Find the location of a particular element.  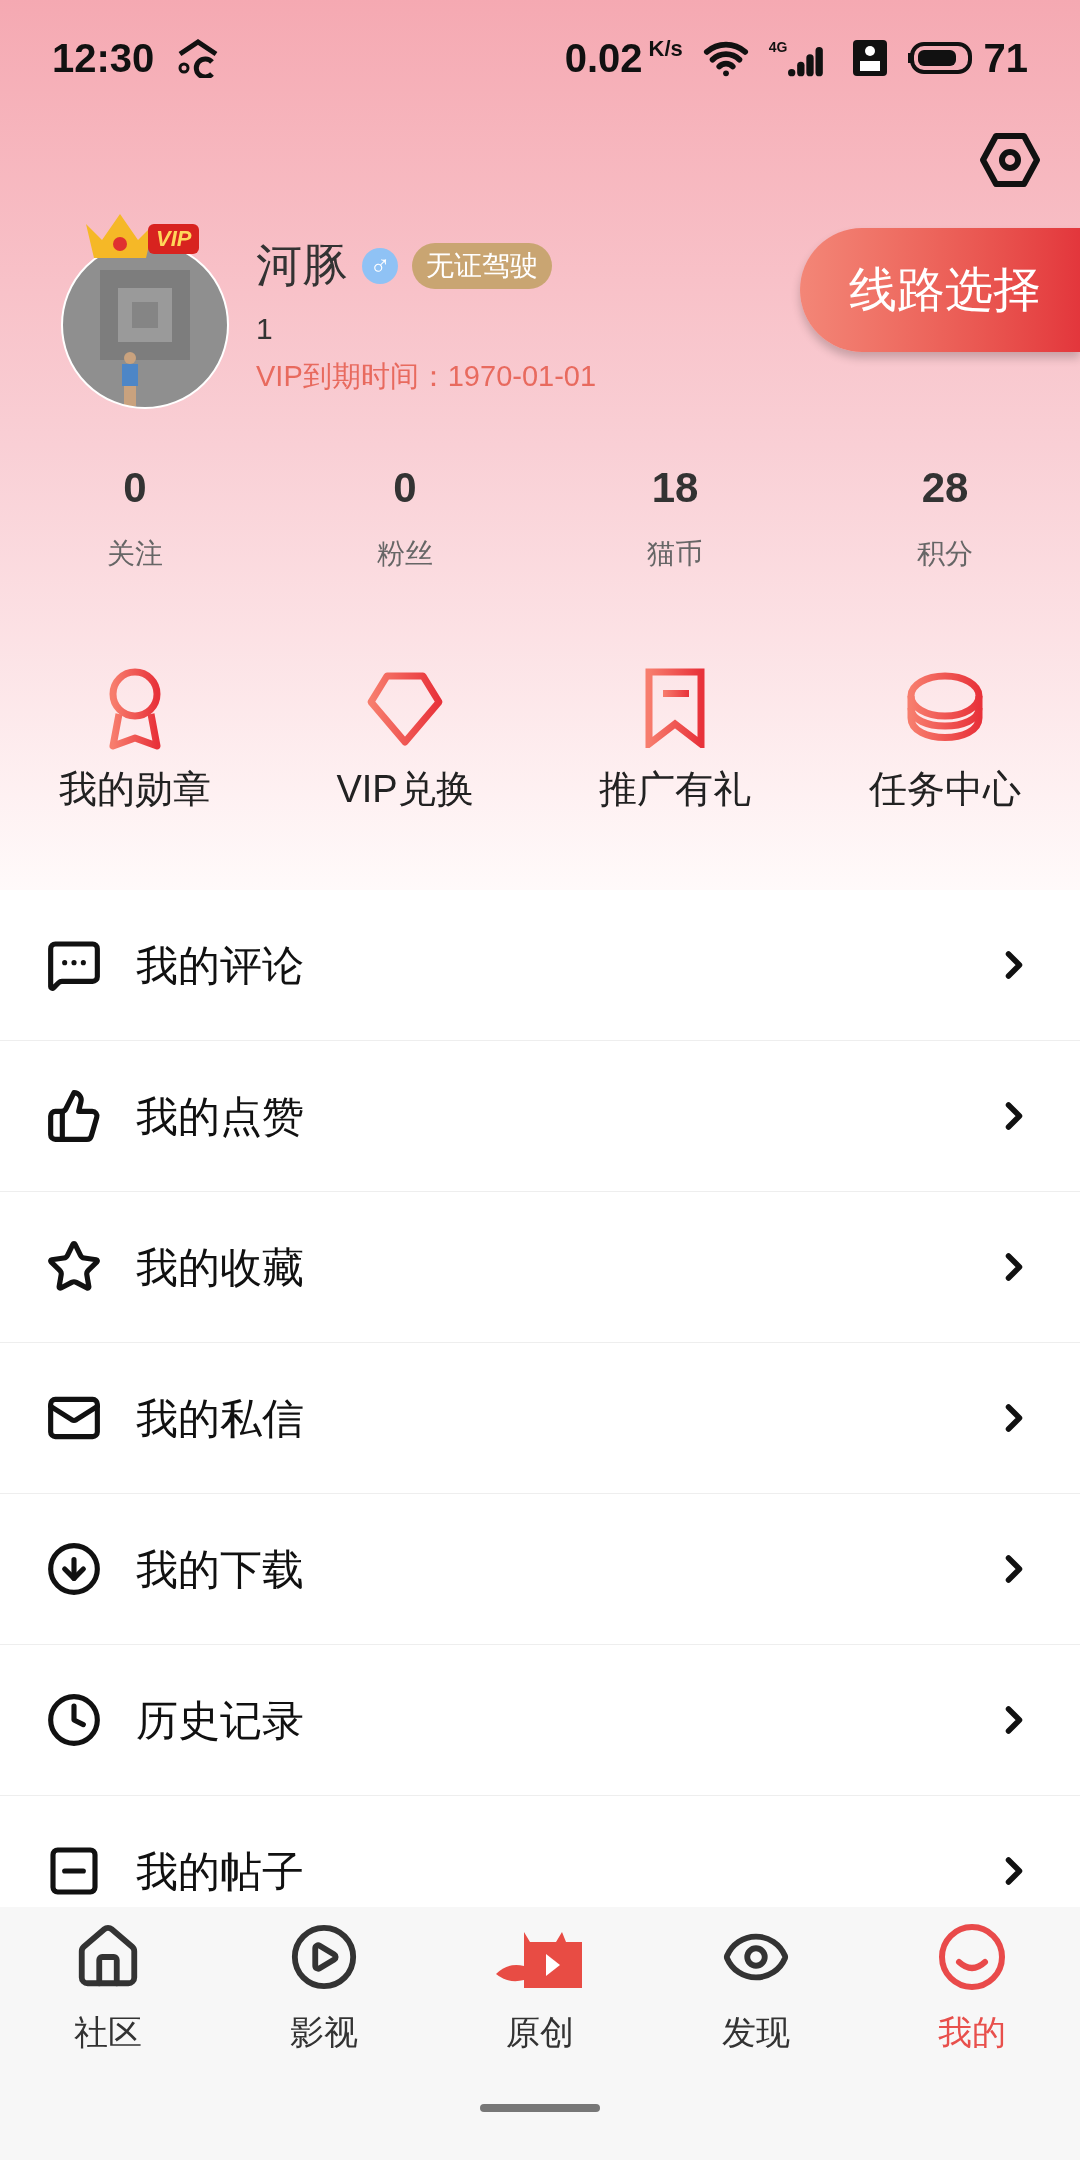

nav-tab: 原创 is located at coordinates (540, 1989).